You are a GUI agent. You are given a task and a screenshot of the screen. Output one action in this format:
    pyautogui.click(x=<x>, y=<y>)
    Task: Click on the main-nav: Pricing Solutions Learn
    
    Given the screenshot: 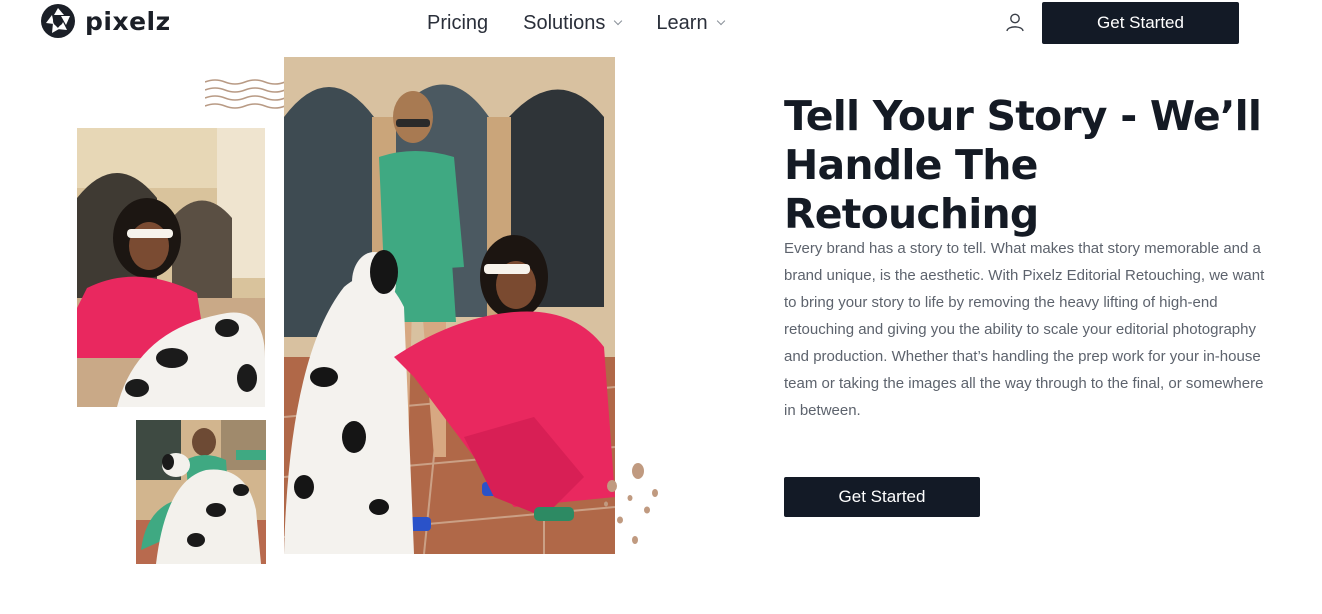 What is the action you would take?
    pyautogui.click(x=576, y=23)
    